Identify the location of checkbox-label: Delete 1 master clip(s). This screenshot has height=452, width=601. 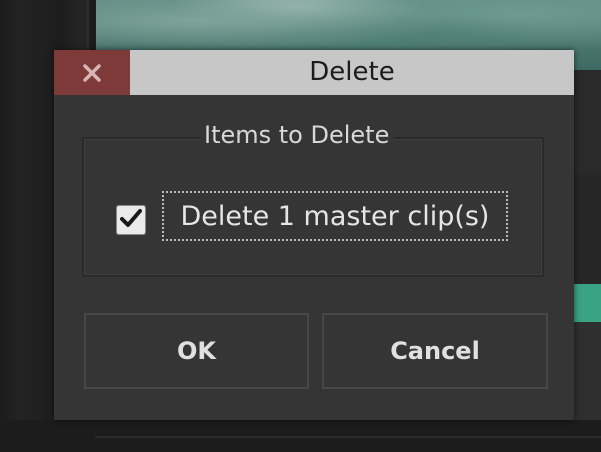
(335, 216).